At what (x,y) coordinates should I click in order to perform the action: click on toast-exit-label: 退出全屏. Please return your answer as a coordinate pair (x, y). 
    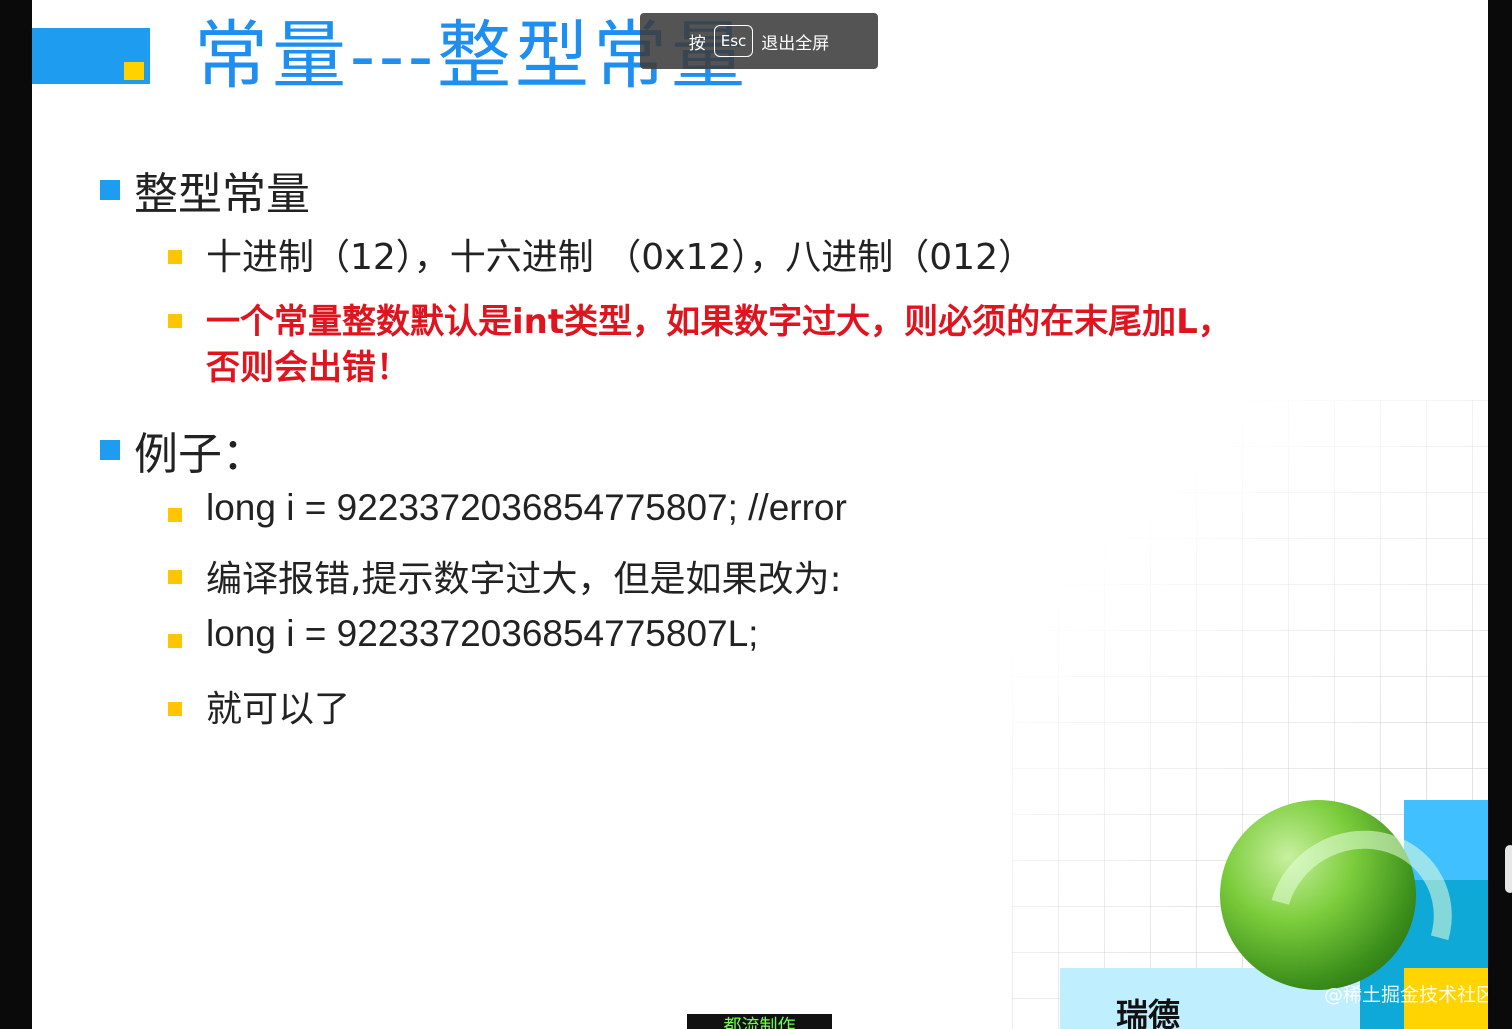
    Looking at the image, I should click on (795, 43).